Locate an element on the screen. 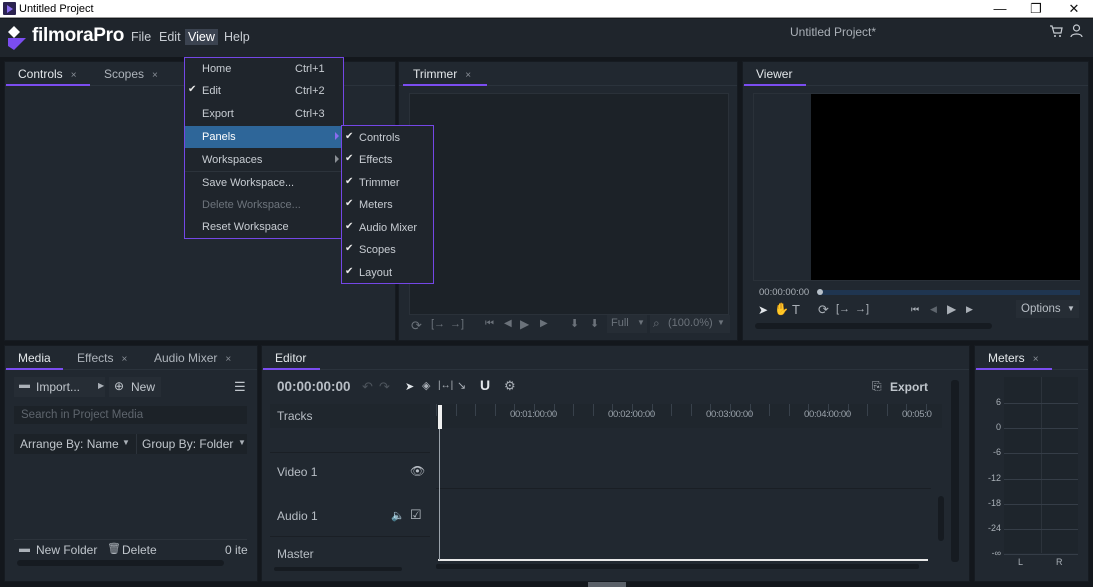  panels-submenu-effects: ✔ Effects is located at coordinates (387, 160).